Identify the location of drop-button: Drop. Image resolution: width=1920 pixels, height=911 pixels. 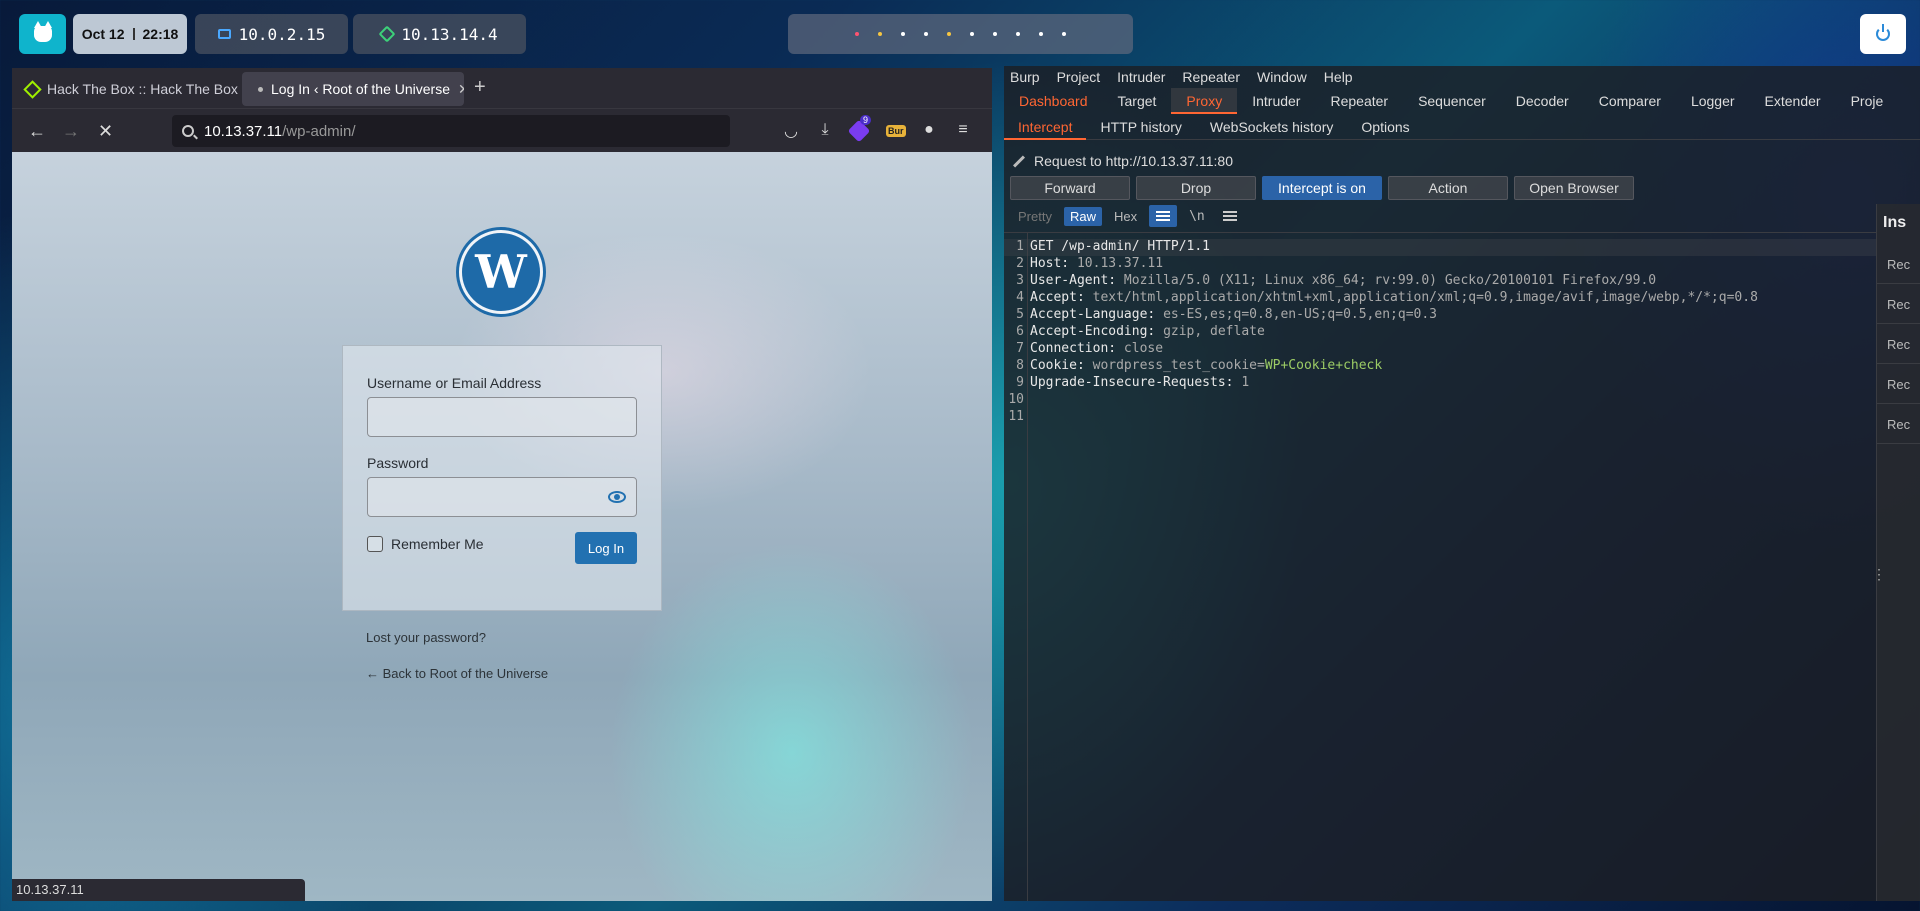
(1196, 188).